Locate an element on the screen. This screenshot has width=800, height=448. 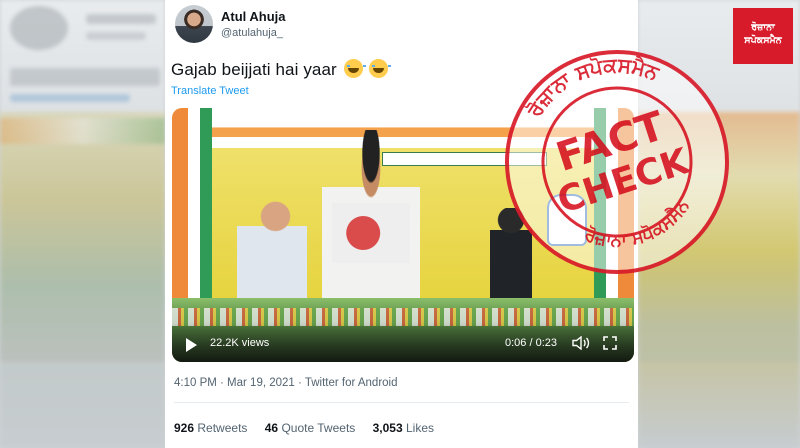
play-icon is located at coordinates (191, 345).